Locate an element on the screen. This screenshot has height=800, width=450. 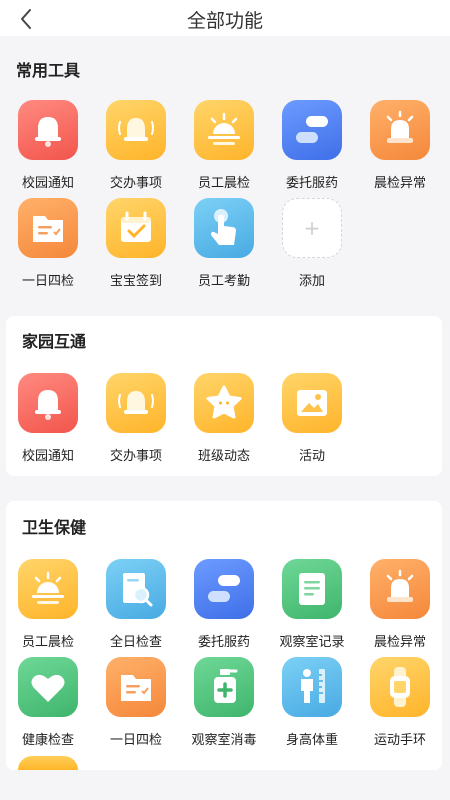
heart-icon is located at coordinates (48, 688).